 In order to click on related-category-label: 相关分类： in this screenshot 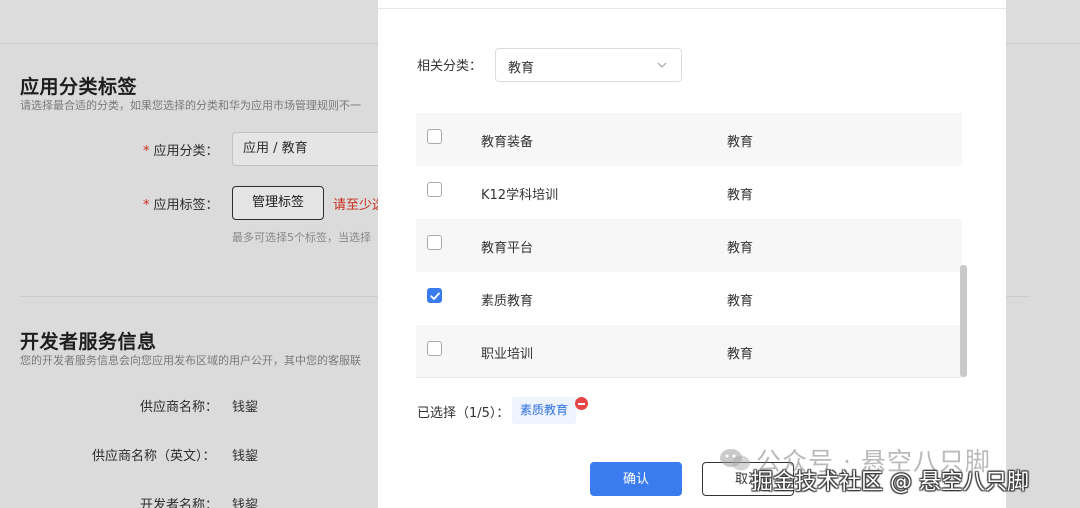, I will do `click(450, 66)`.